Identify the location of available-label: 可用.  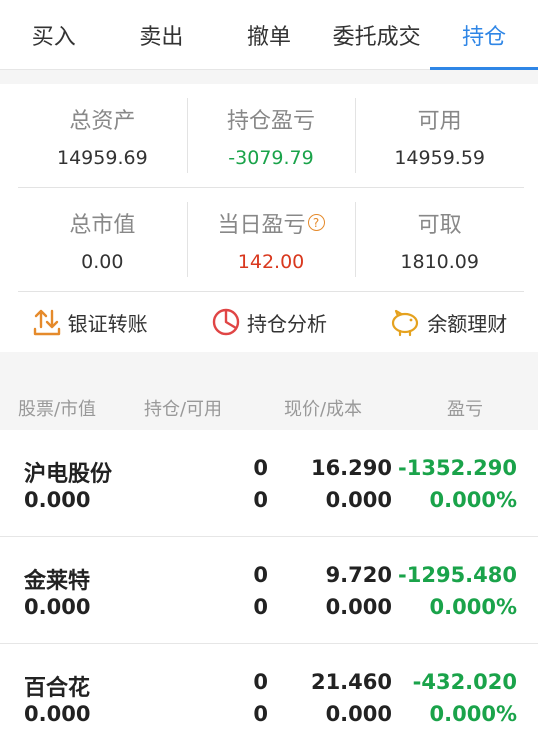
(439, 121).